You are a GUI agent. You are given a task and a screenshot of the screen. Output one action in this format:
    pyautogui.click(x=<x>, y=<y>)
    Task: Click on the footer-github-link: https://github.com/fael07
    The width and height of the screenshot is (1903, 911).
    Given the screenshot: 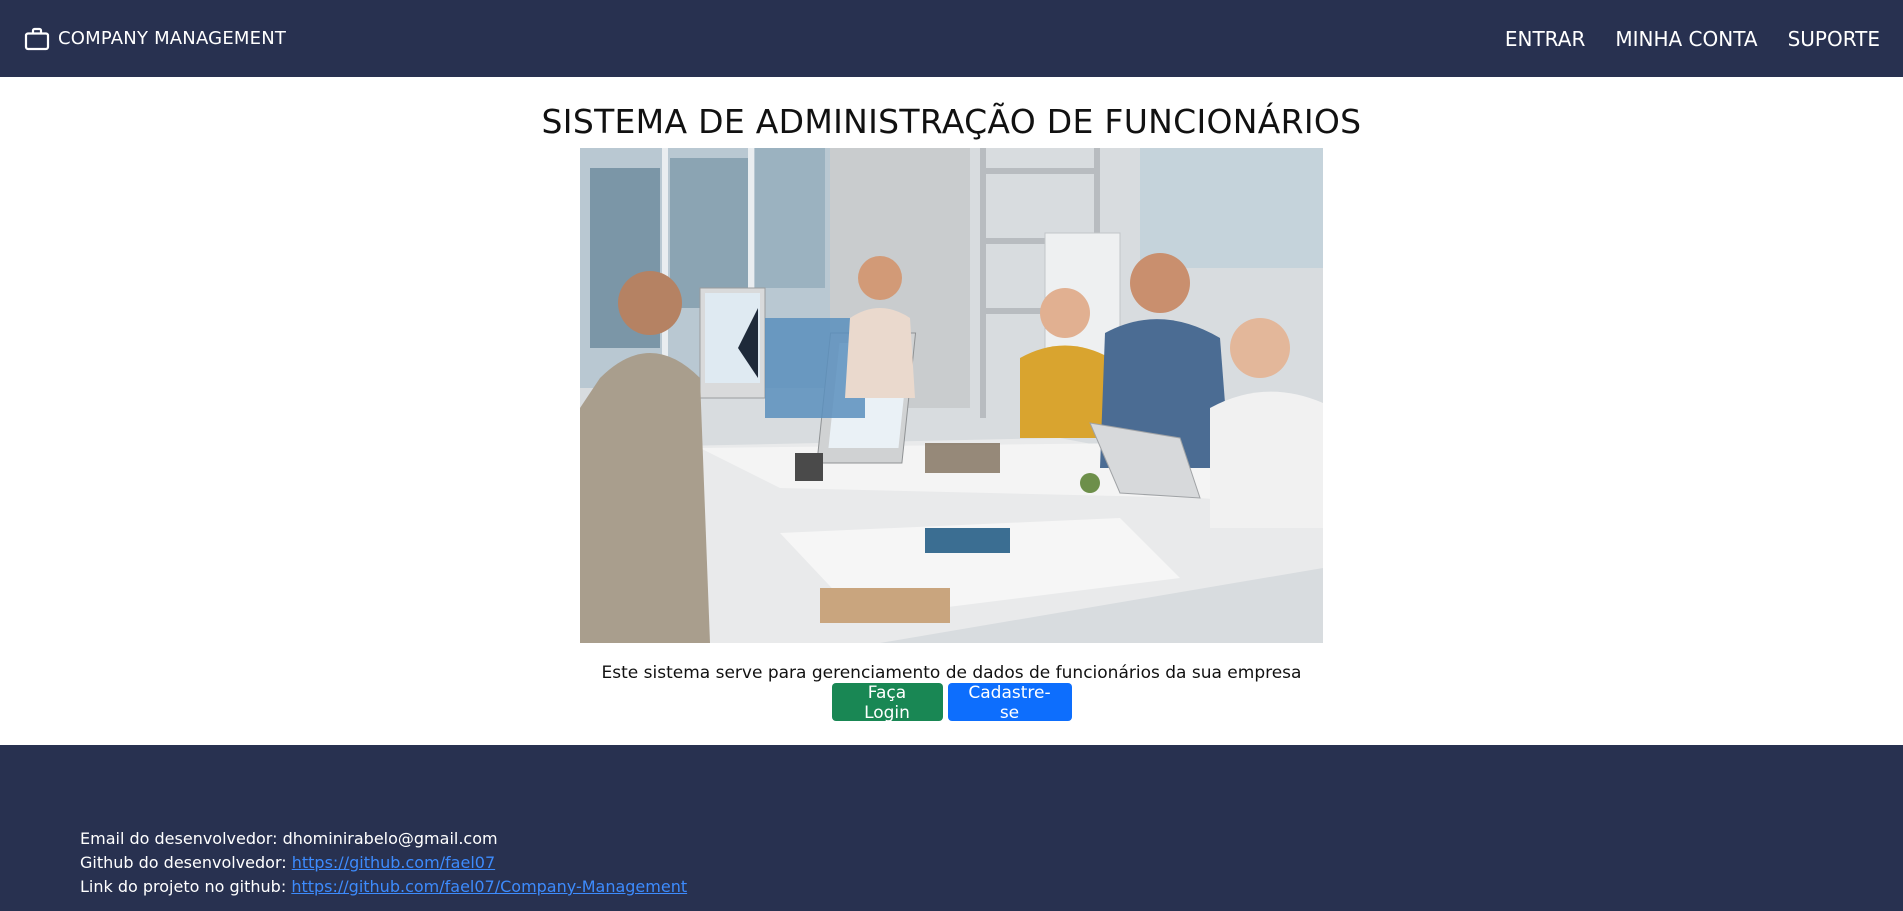 What is the action you would take?
    pyautogui.click(x=393, y=862)
    